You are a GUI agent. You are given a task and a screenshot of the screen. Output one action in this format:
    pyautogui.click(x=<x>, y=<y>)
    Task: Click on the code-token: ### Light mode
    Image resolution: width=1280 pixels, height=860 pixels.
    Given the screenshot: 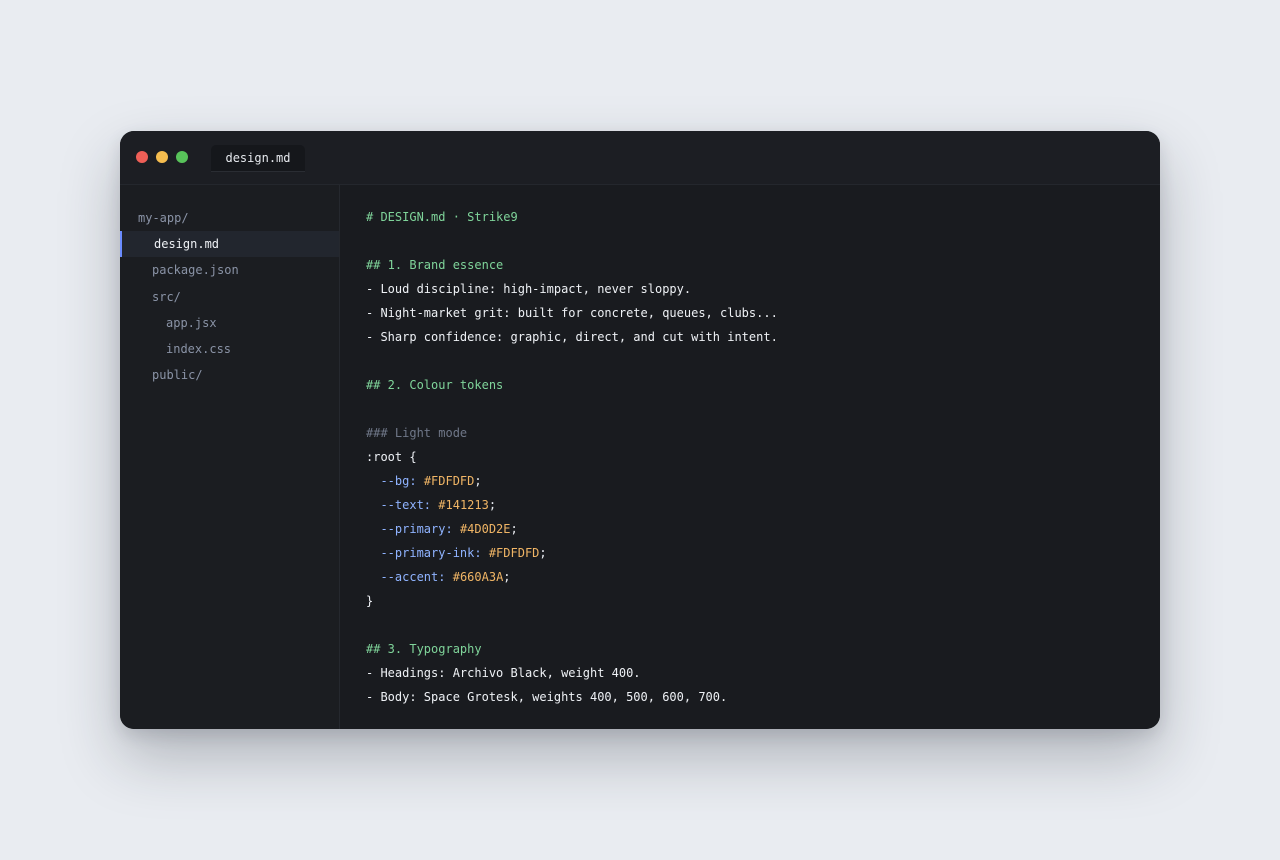 What is the action you would take?
    pyautogui.click(x=417, y=433)
    